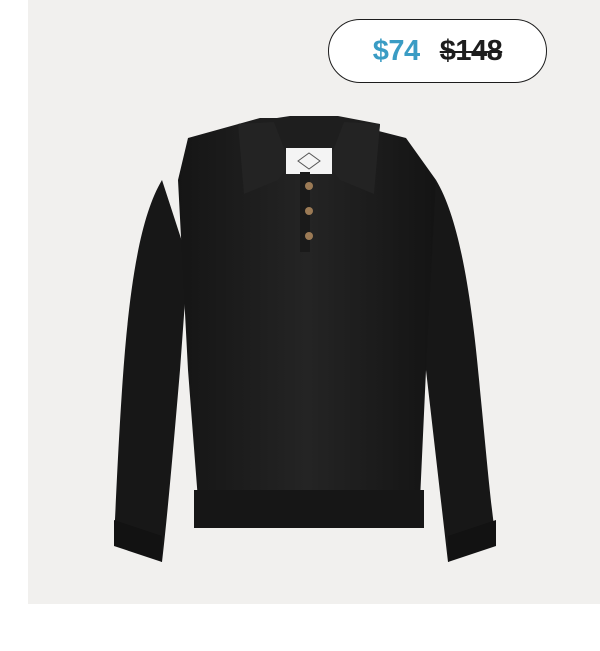 This screenshot has width=600, height=651. Describe the element at coordinates (309, 211) in the screenshot. I see `button-2-icon` at that location.